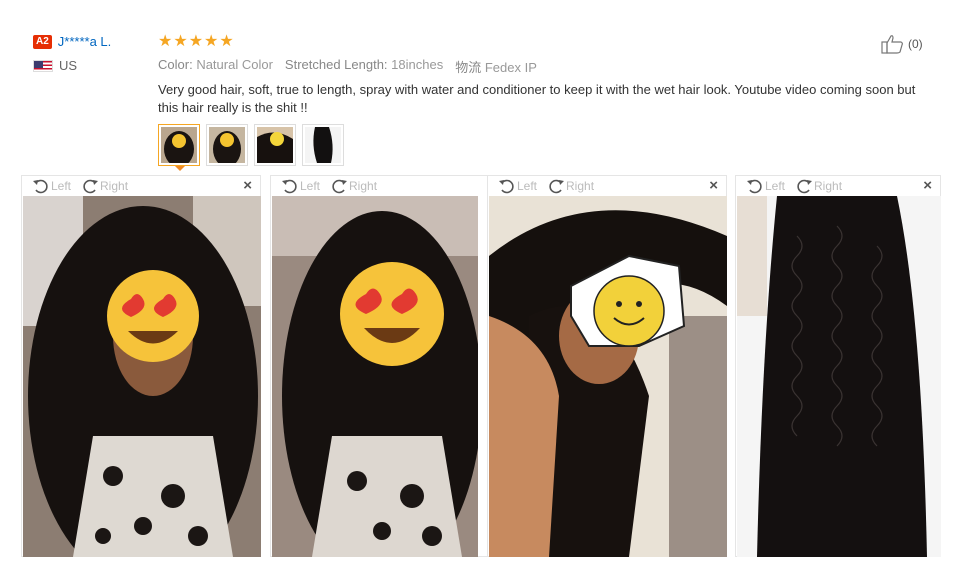  Describe the element at coordinates (251, 147) in the screenshot. I see `review-thumbnails` at that location.